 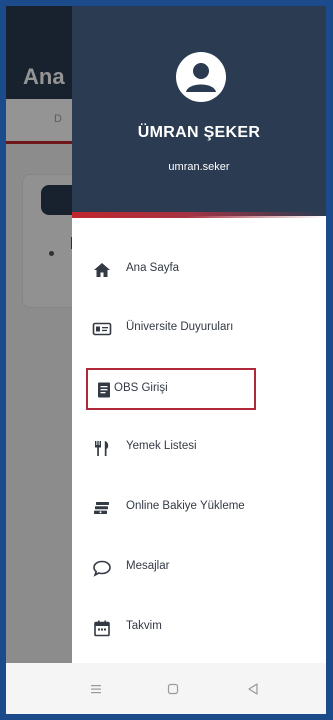 I want to click on menu-item-label: Üniversite Duyuruları, so click(x=180, y=327).